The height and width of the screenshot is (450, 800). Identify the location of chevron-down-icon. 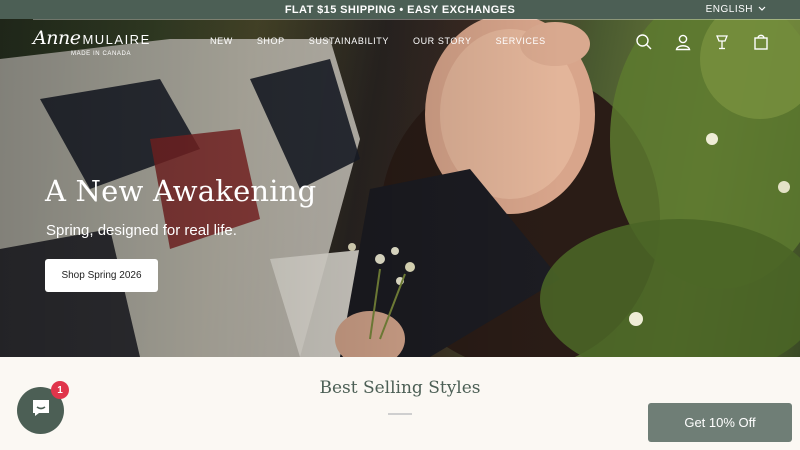
(762, 9).